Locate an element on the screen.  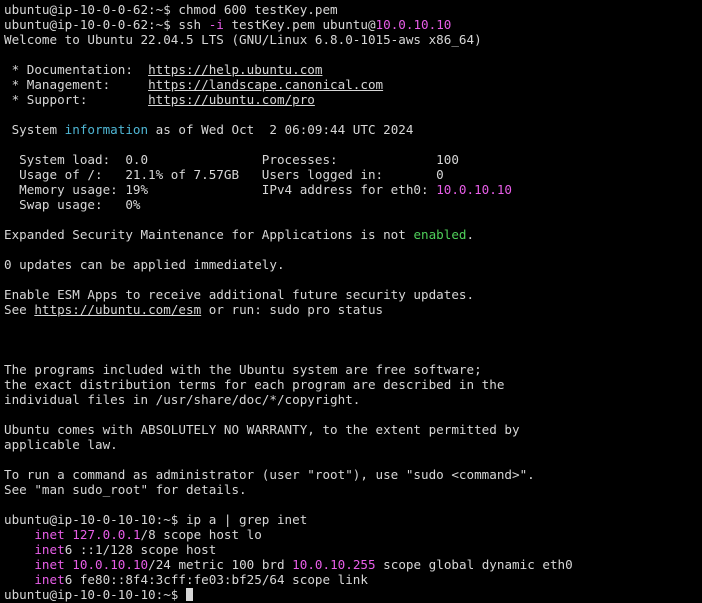
text-segment: 127.0.0.1 is located at coordinates (106, 534).